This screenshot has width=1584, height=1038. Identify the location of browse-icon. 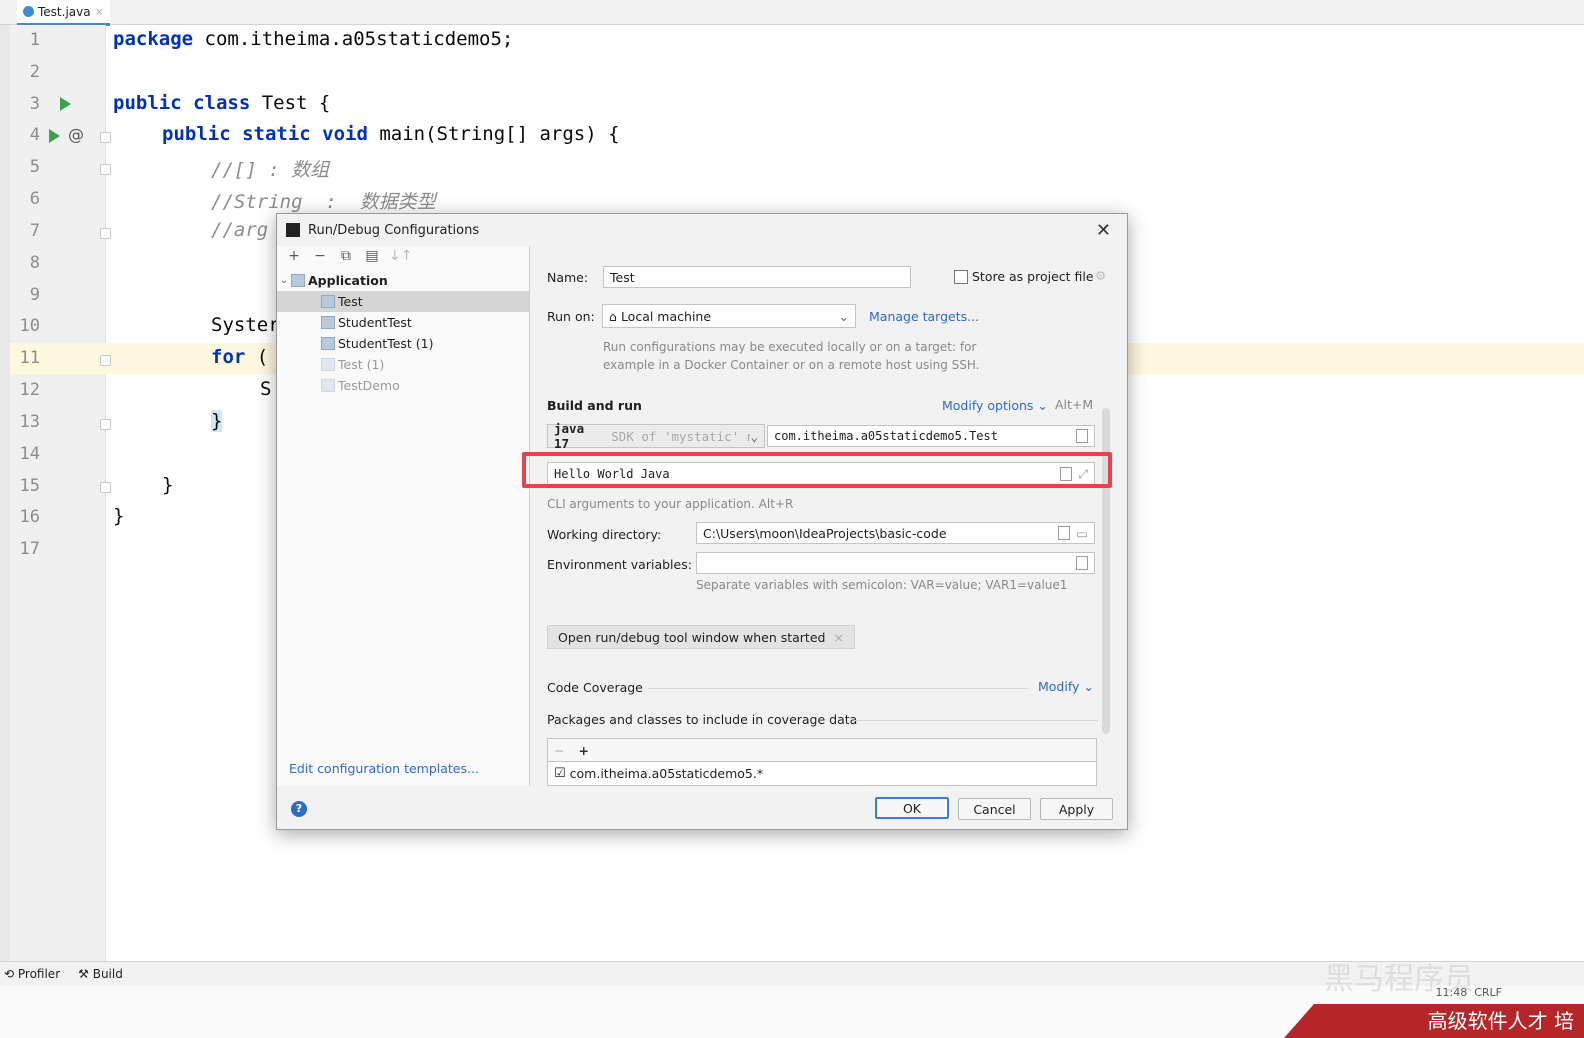
(1082, 436).